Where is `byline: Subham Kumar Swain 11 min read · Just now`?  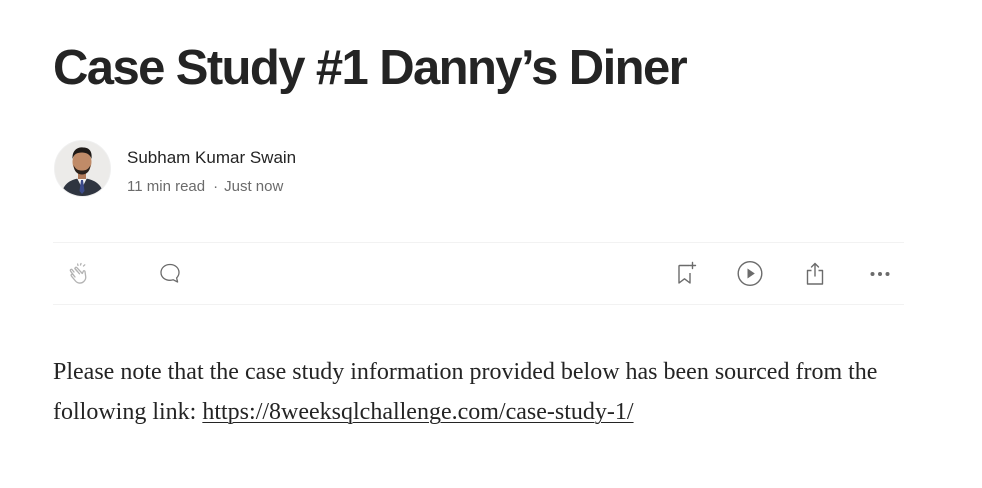 byline: Subham Kumar Swain 11 min read · Just now is located at coordinates (253, 168).